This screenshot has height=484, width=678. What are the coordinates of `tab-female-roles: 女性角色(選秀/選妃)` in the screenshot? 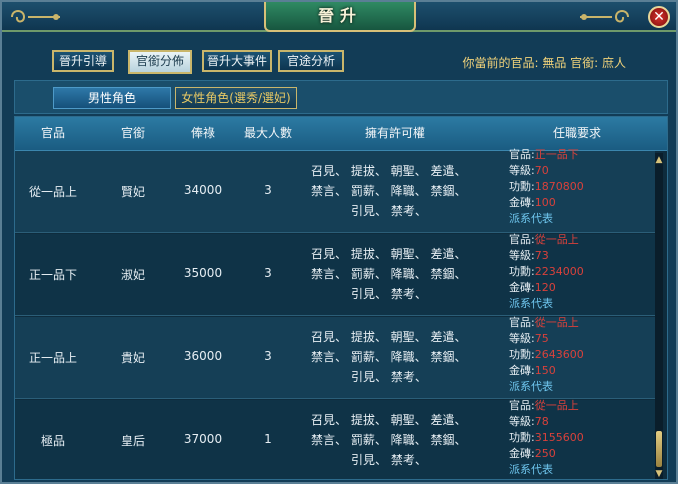 It's located at (236, 98).